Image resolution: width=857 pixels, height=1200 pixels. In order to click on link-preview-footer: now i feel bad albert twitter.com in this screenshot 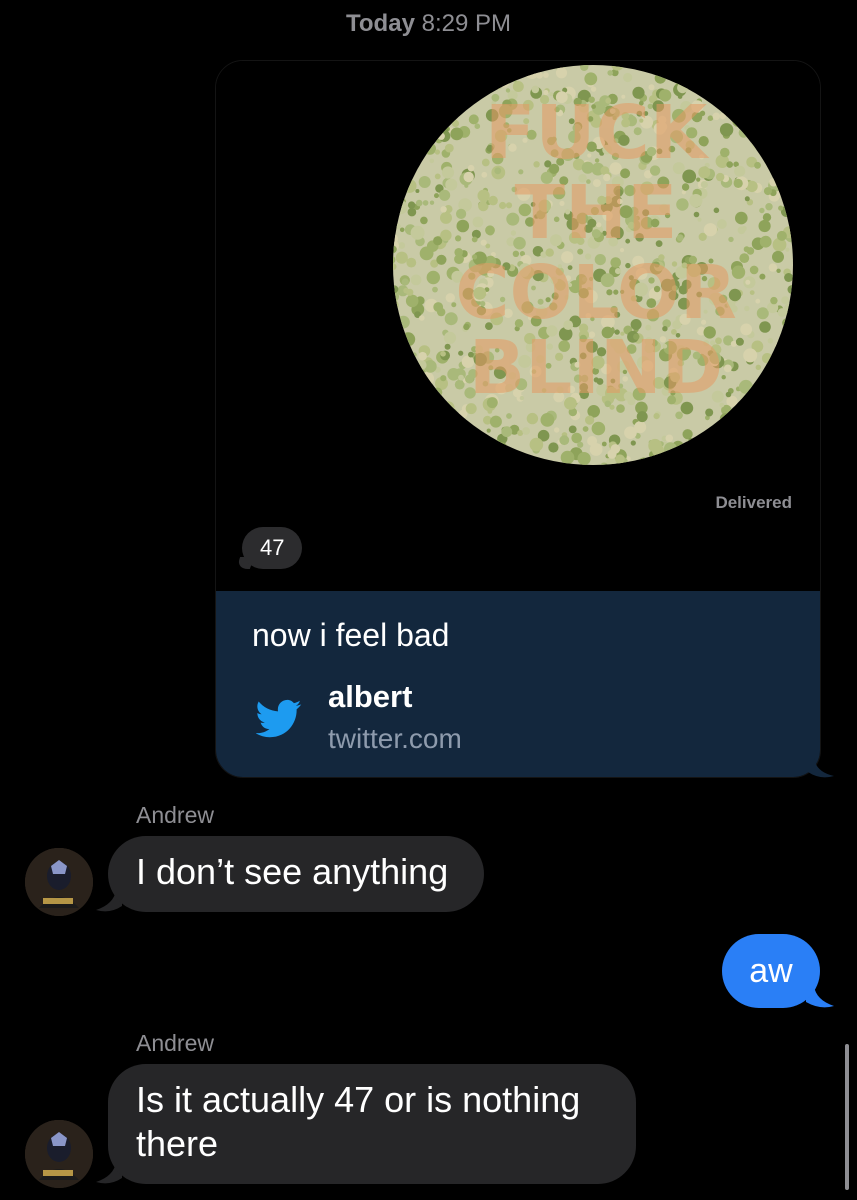, I will do `click(518, 684)`.